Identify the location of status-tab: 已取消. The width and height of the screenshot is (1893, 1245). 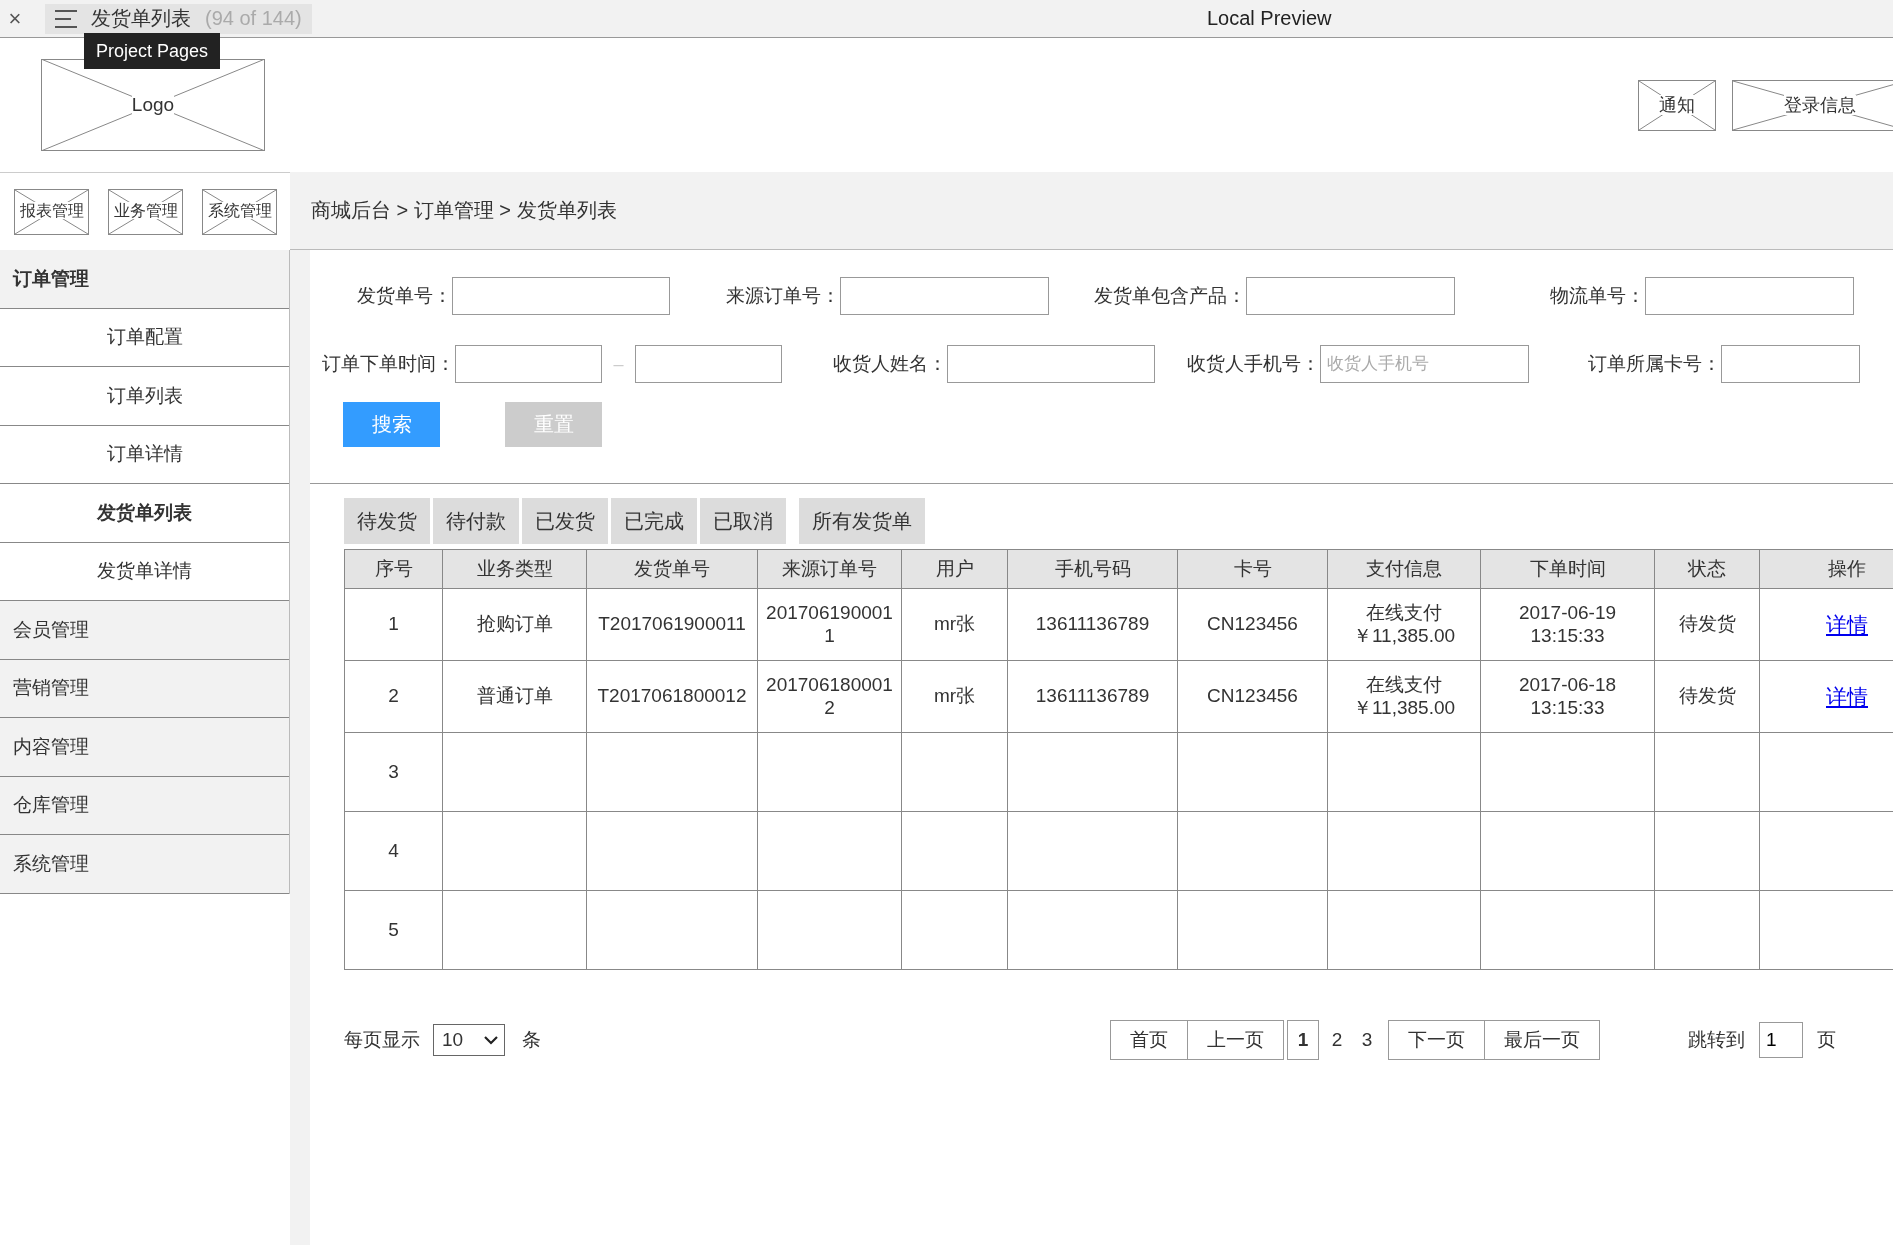
(743, 521).